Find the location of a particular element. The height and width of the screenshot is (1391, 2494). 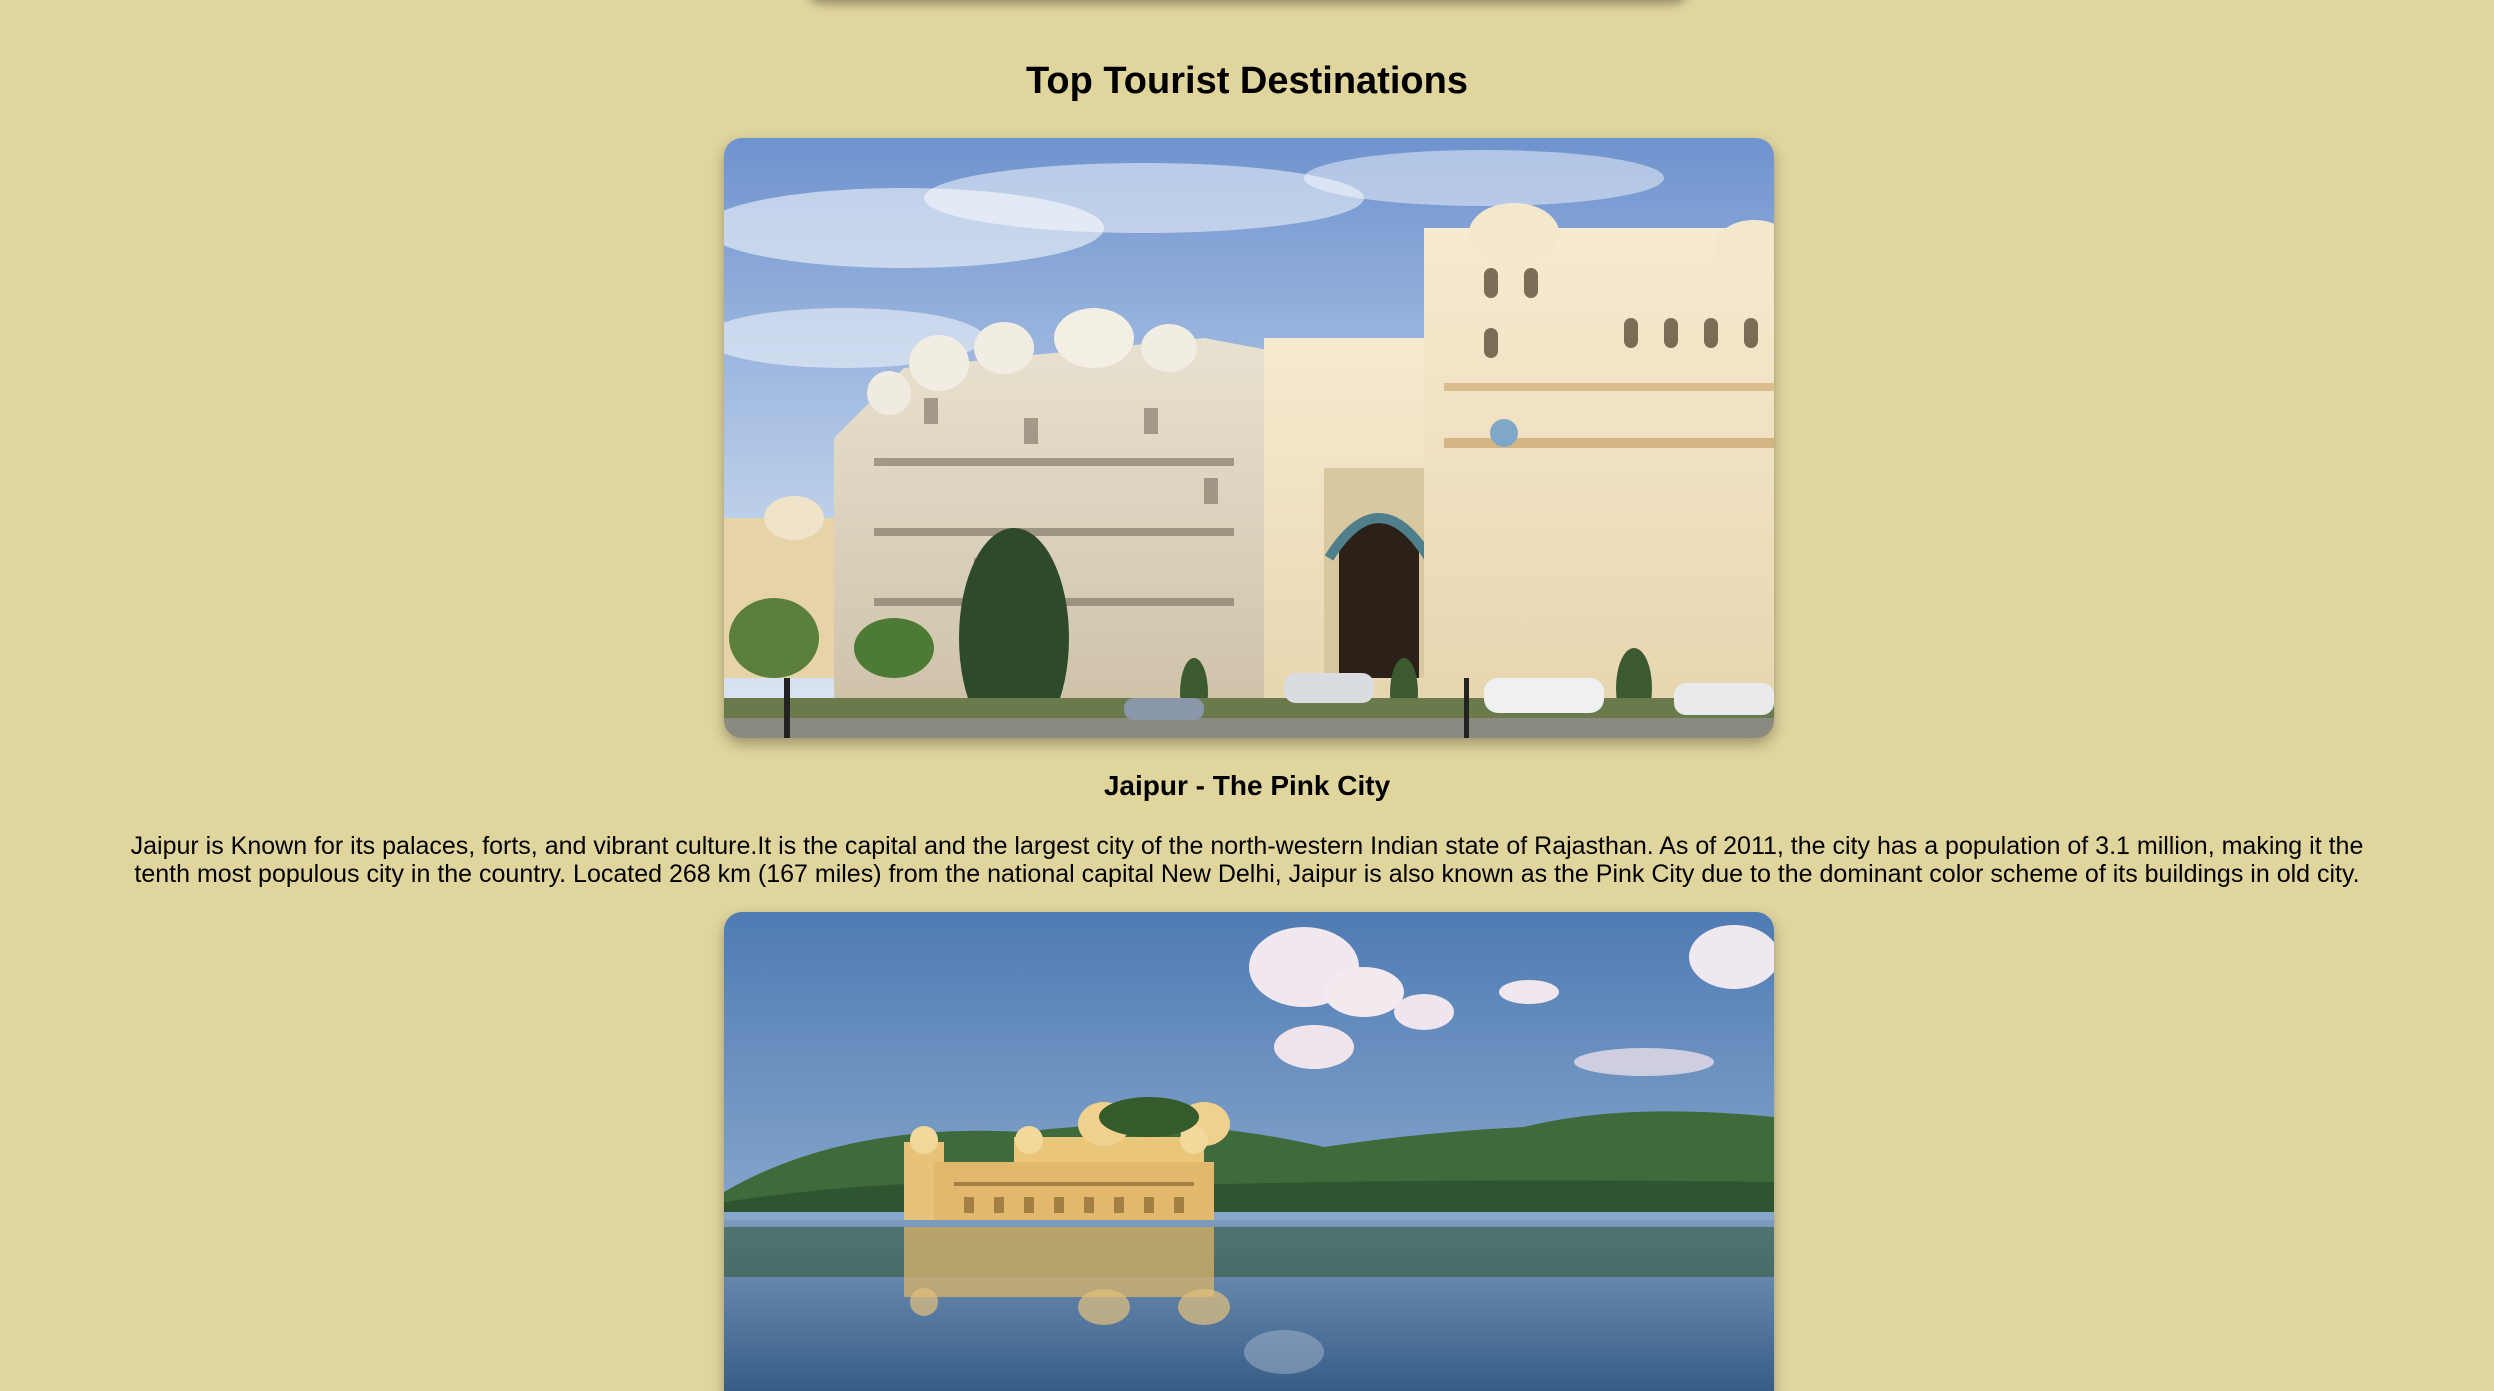

section-title: Top Tourist Destinations is located at coordinates (1247, 81).